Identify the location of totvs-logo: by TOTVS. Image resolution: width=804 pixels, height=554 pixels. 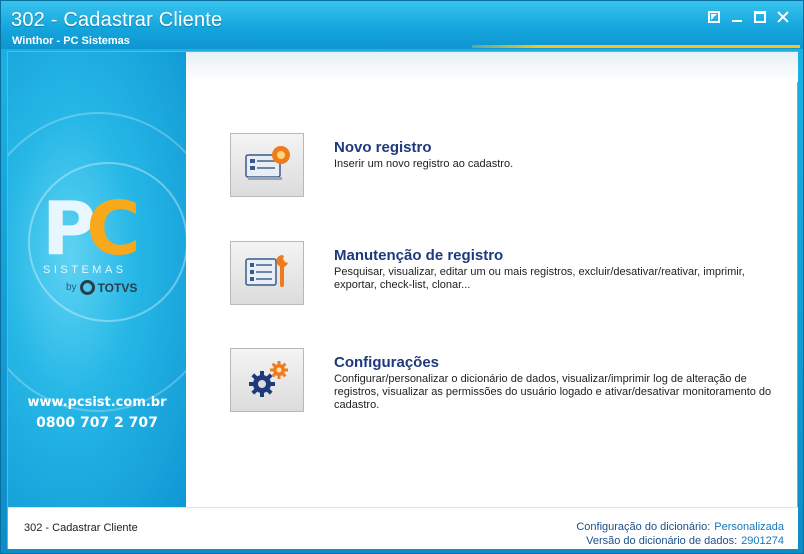
(101, 287).